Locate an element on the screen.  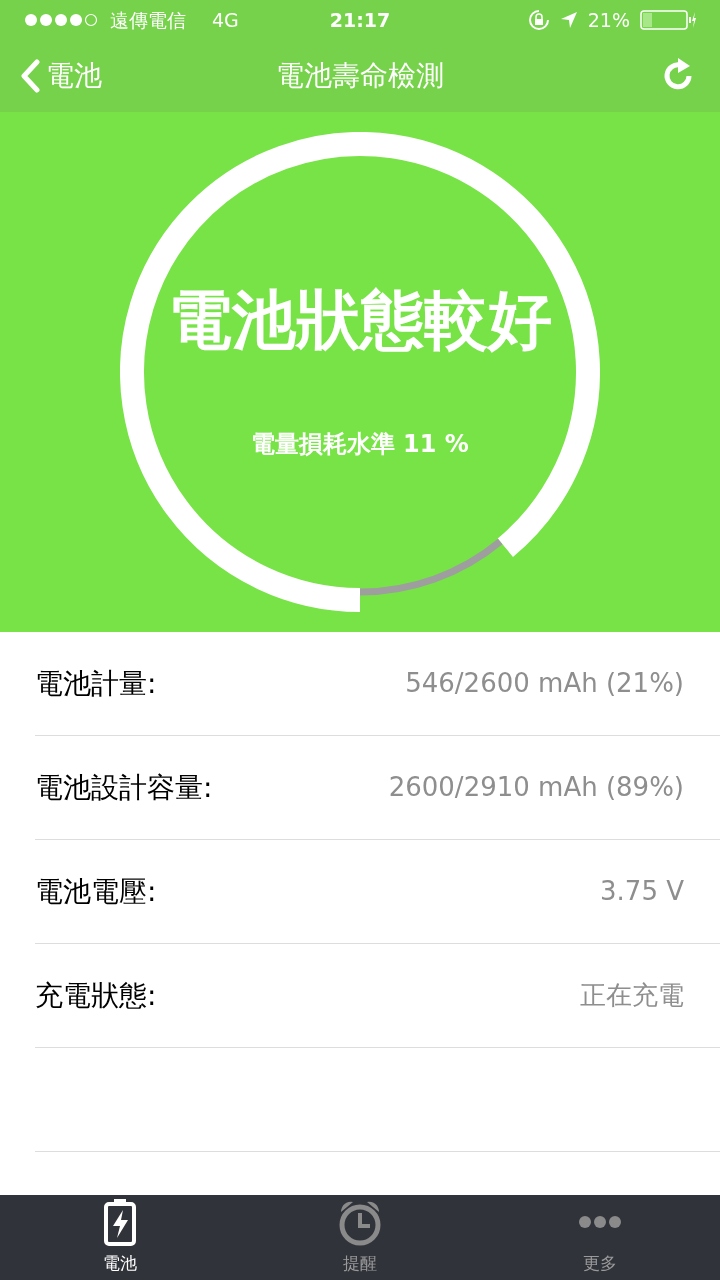
tab-item: 更多 is located at coordinates (600, 1237).